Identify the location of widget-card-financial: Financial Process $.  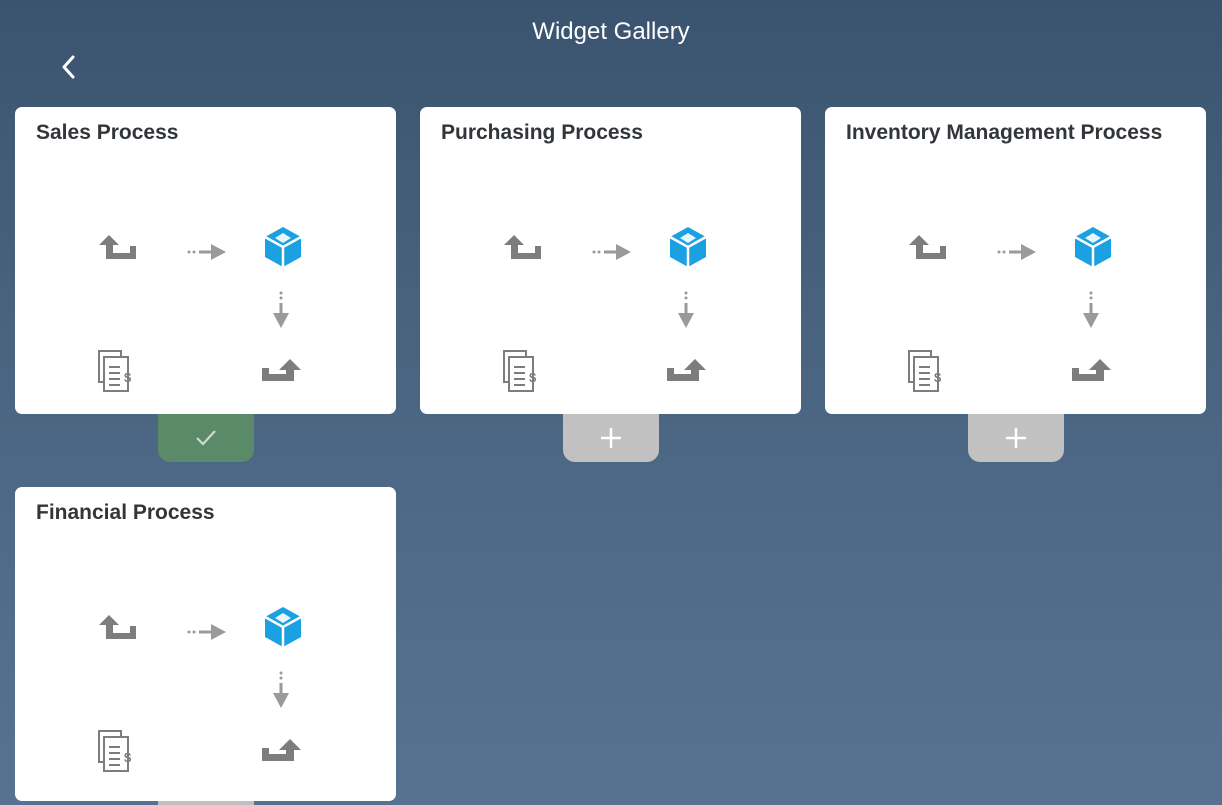
(205, 644).